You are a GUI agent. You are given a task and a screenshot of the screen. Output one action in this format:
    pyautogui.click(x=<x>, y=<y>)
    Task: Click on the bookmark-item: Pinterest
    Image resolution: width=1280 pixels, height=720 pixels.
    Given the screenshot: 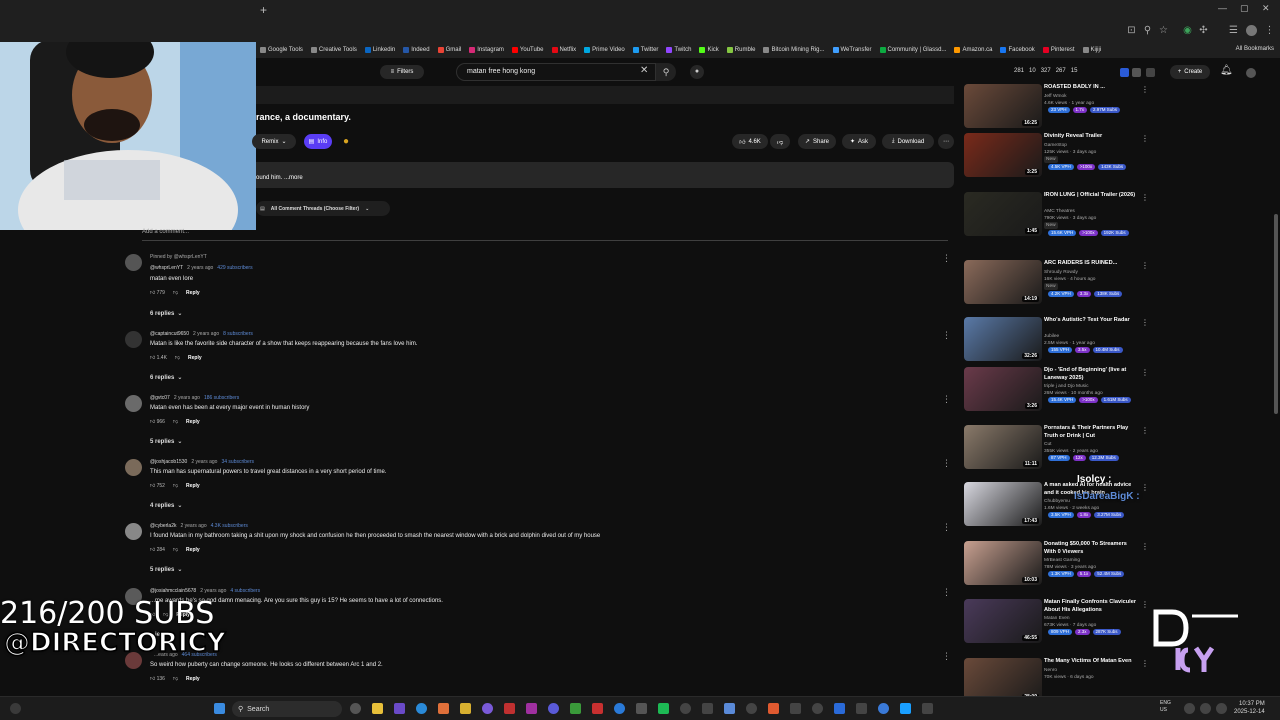 What is the action you would take?
    pyautogui.click(x=1058, y=50)
    